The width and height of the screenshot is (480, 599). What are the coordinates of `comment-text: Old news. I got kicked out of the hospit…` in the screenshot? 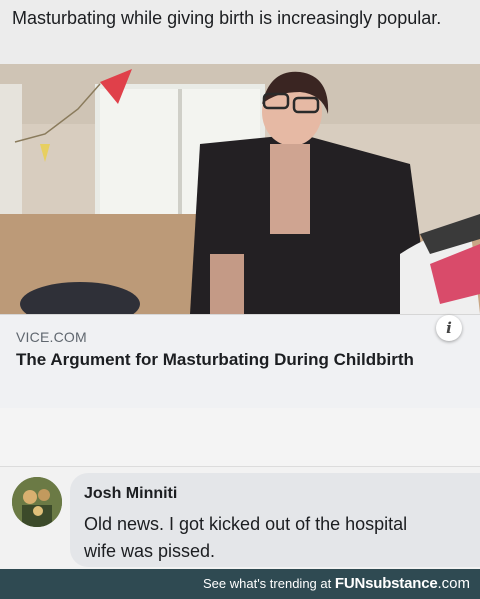 It's located at (246, 537).